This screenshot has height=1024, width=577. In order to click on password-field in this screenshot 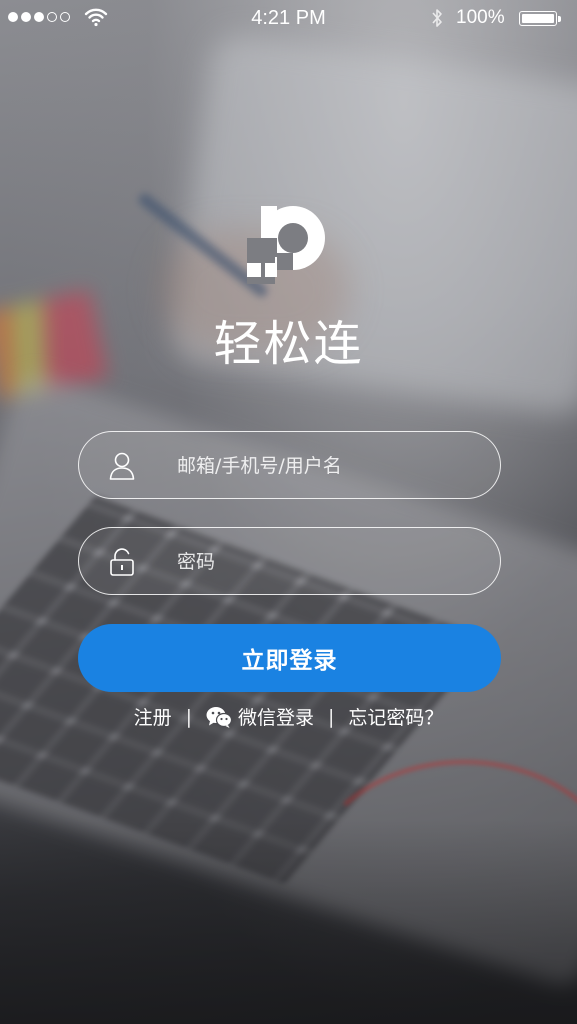, I will do `click(289, 561)`.